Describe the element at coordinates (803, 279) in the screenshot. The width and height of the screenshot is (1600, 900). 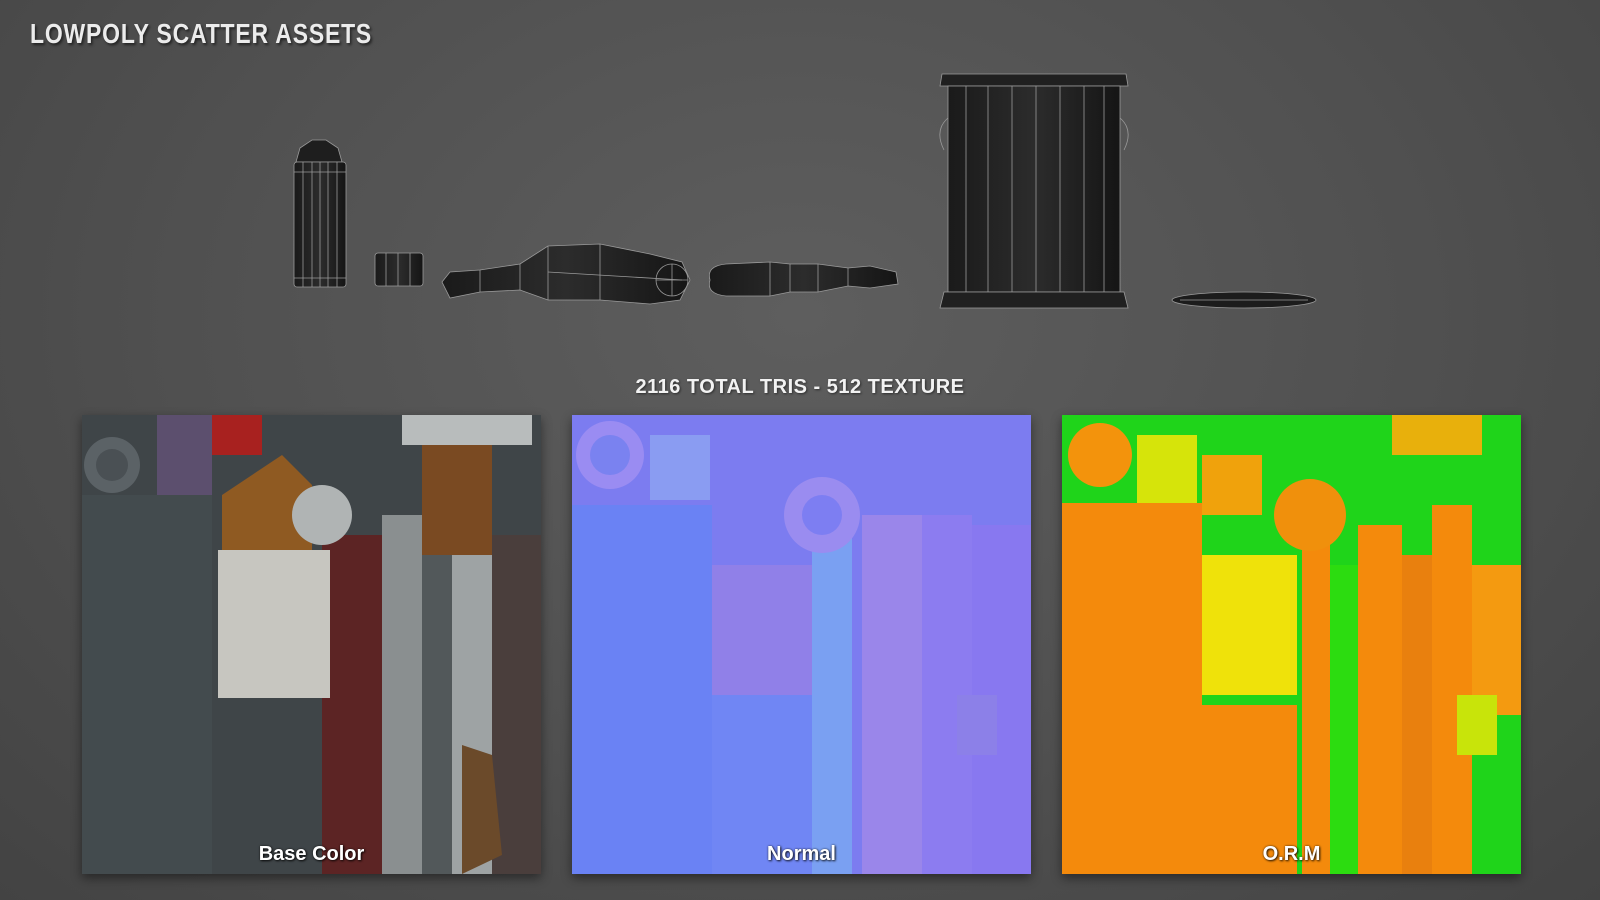
I see `brush-wireframe-icon` at that location.